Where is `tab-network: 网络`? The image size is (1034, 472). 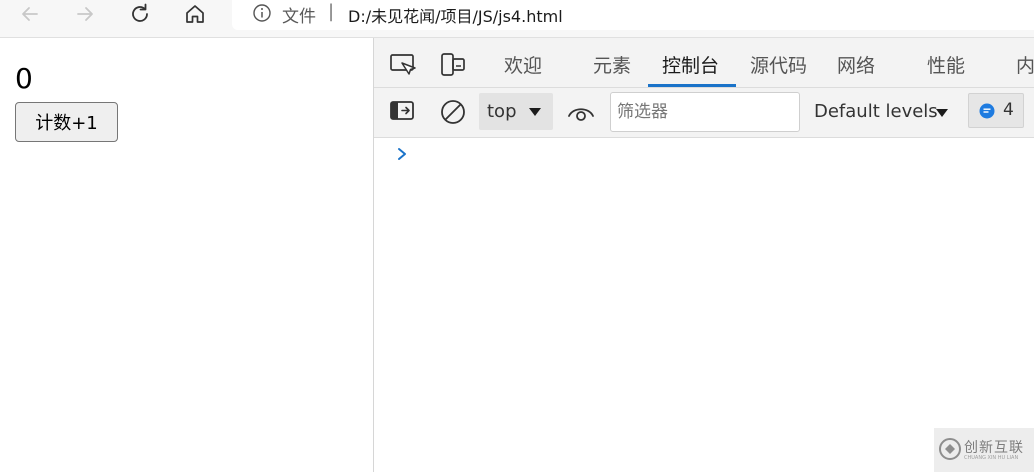 tab-network: 网络 is located at coordinates (856, 64).